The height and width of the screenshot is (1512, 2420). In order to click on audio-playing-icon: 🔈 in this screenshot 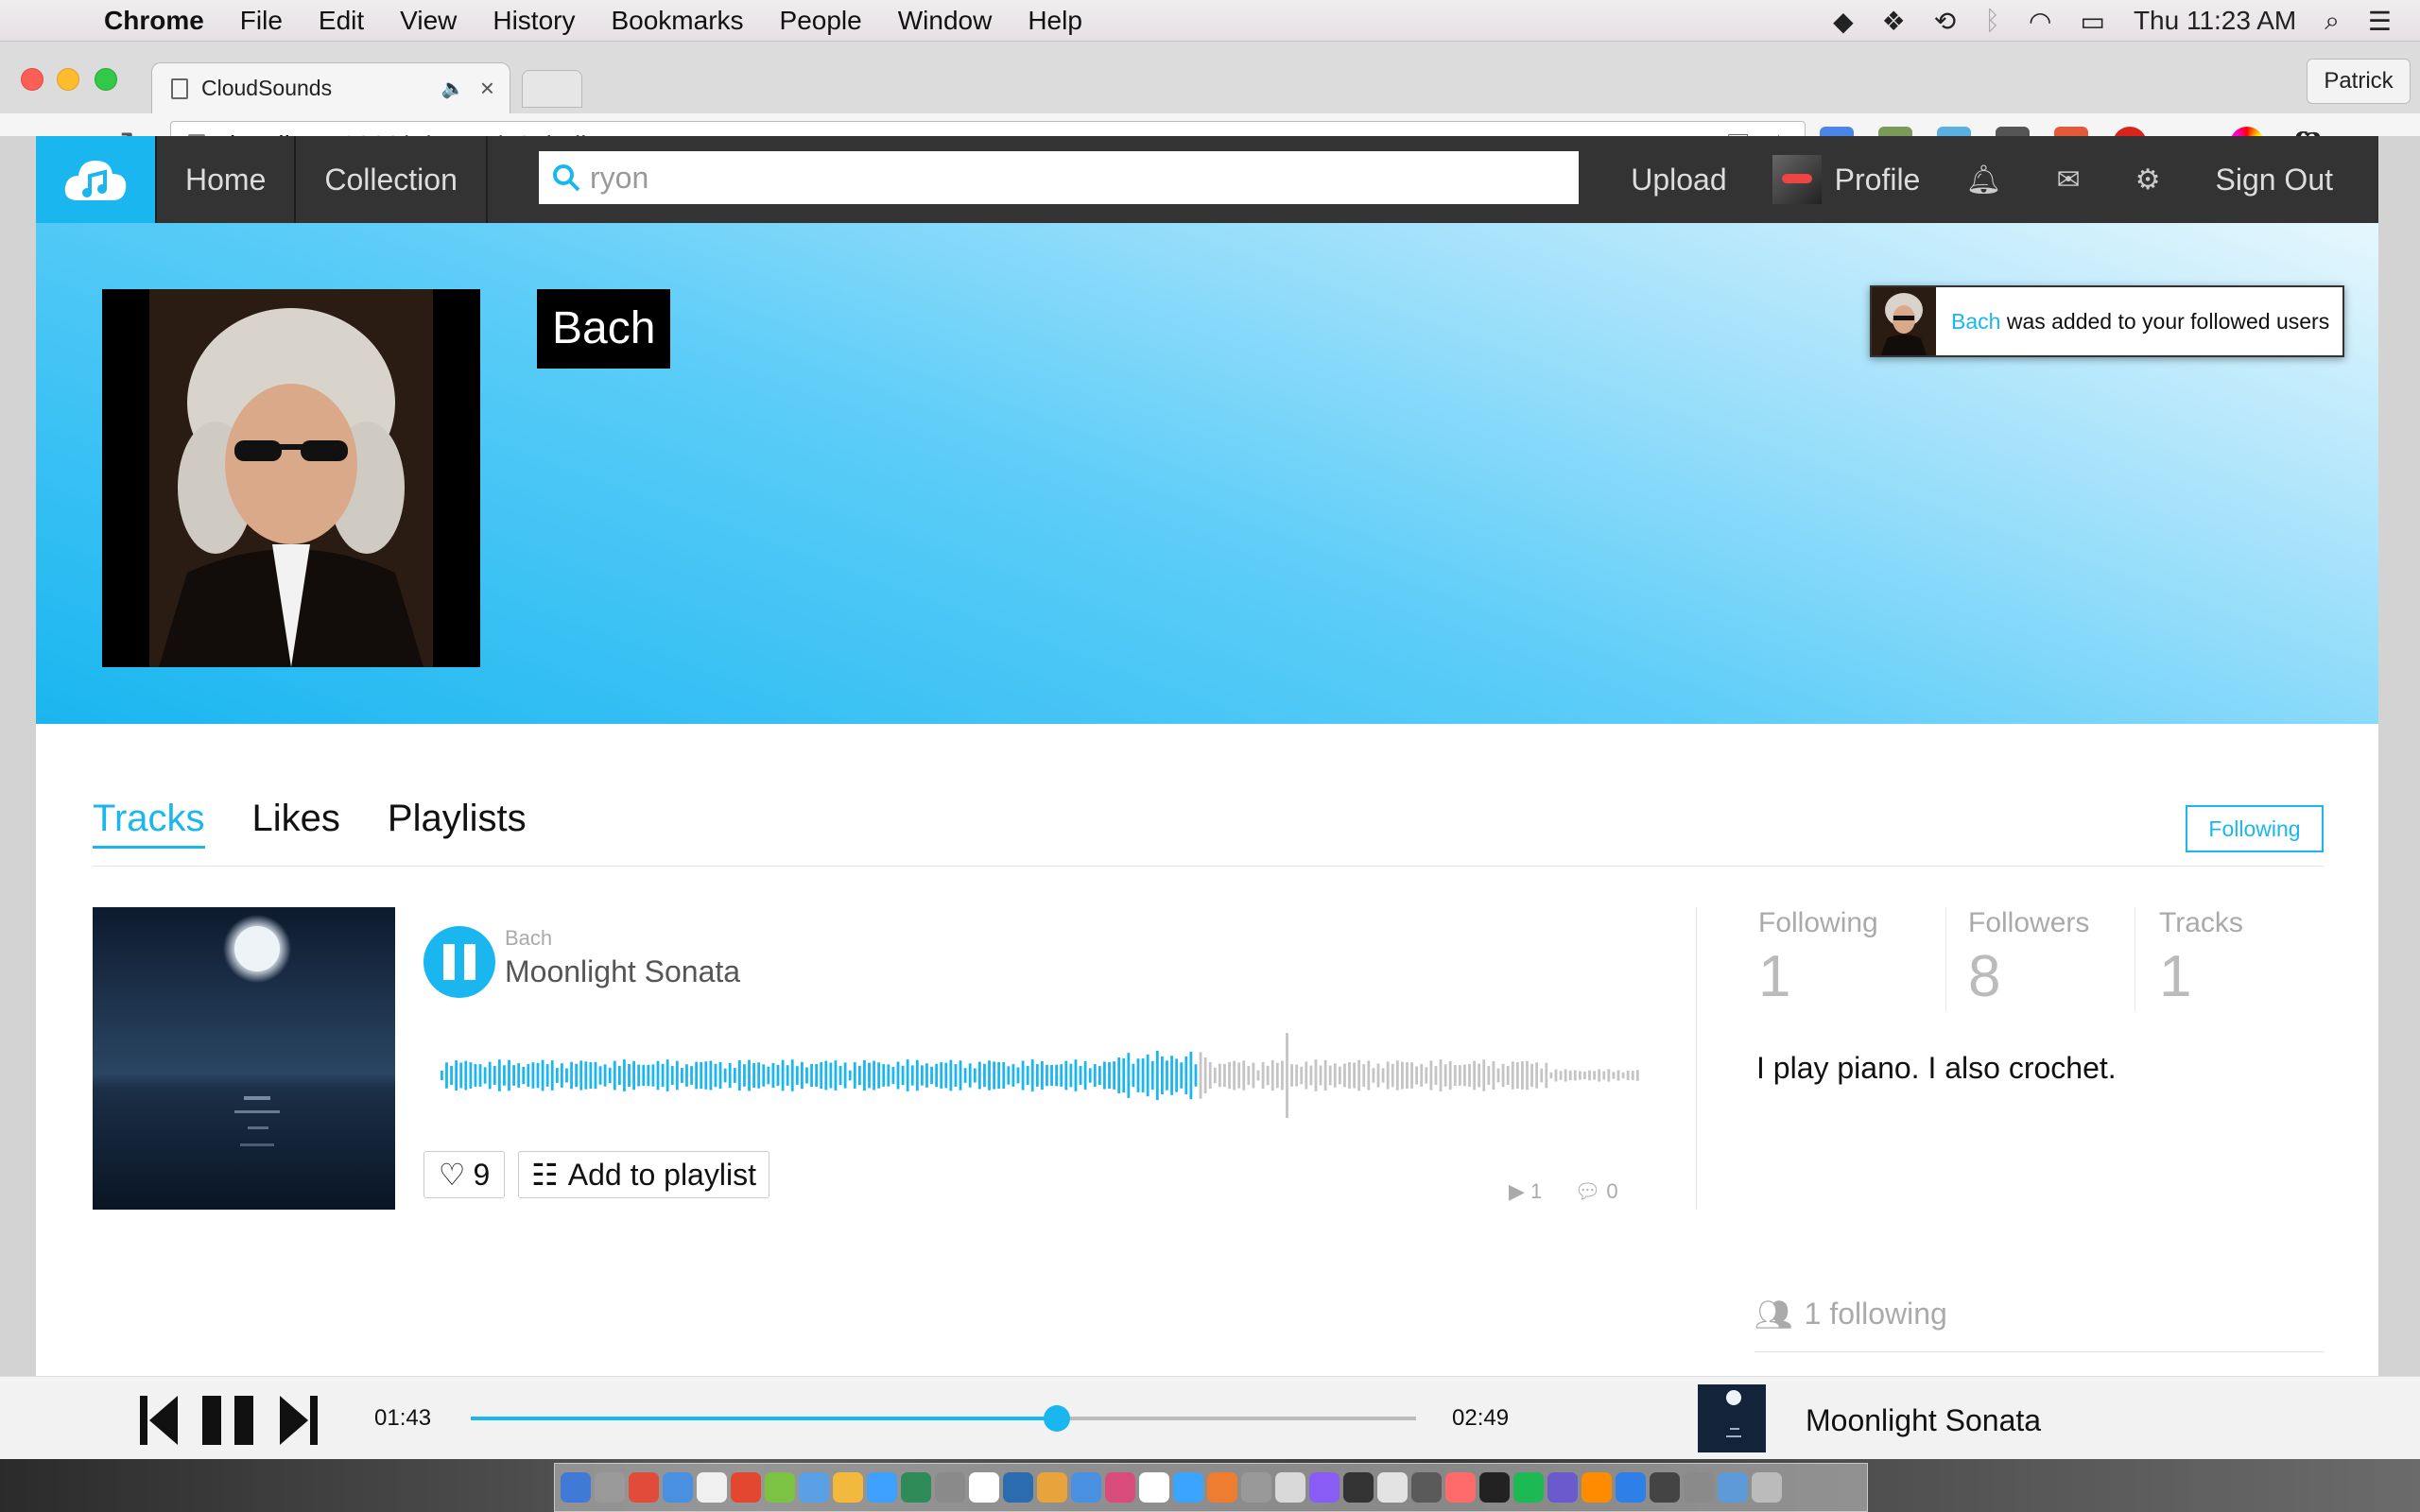, I will do `click(453, 88)`.